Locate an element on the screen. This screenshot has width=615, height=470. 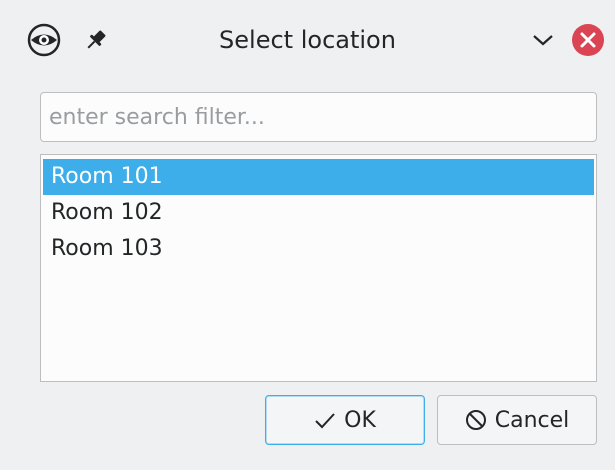
cancel-button: Cancel is located at coordinates (517, 420).